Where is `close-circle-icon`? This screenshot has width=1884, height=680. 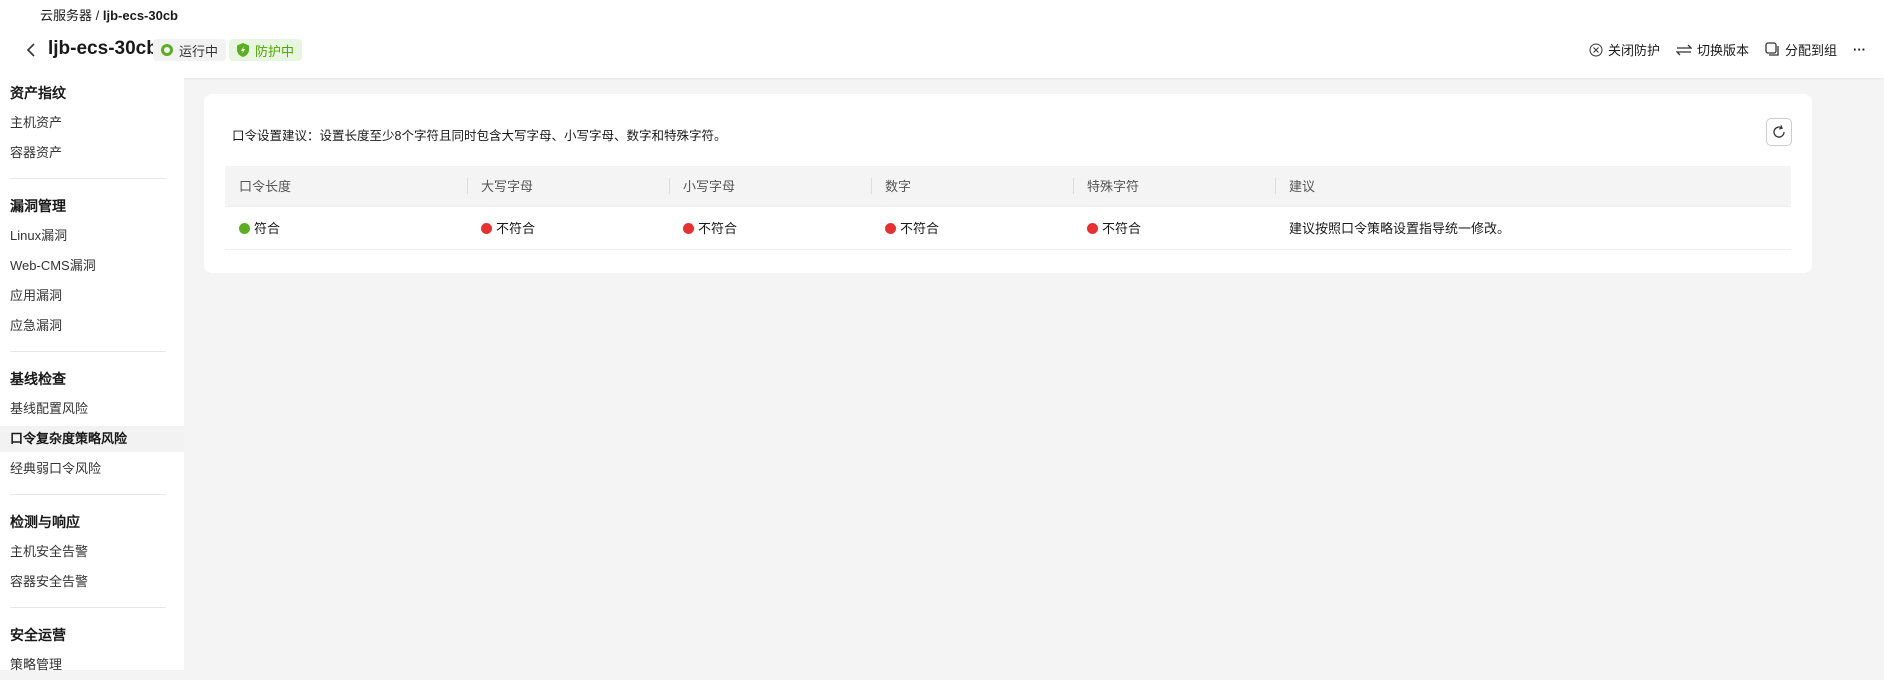
close-circle-icon is located at coordinates (1596, 49).